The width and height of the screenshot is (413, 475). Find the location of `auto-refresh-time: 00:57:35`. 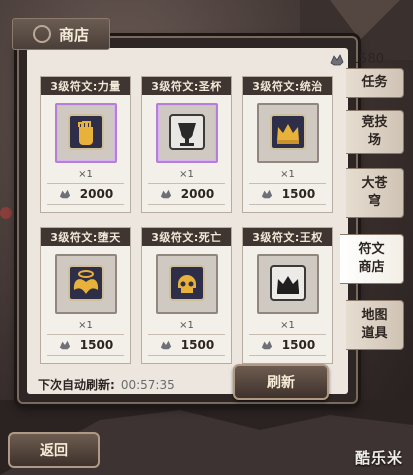

auto-refresh-time: 00:57:35 is located at coordinates (147, 385).